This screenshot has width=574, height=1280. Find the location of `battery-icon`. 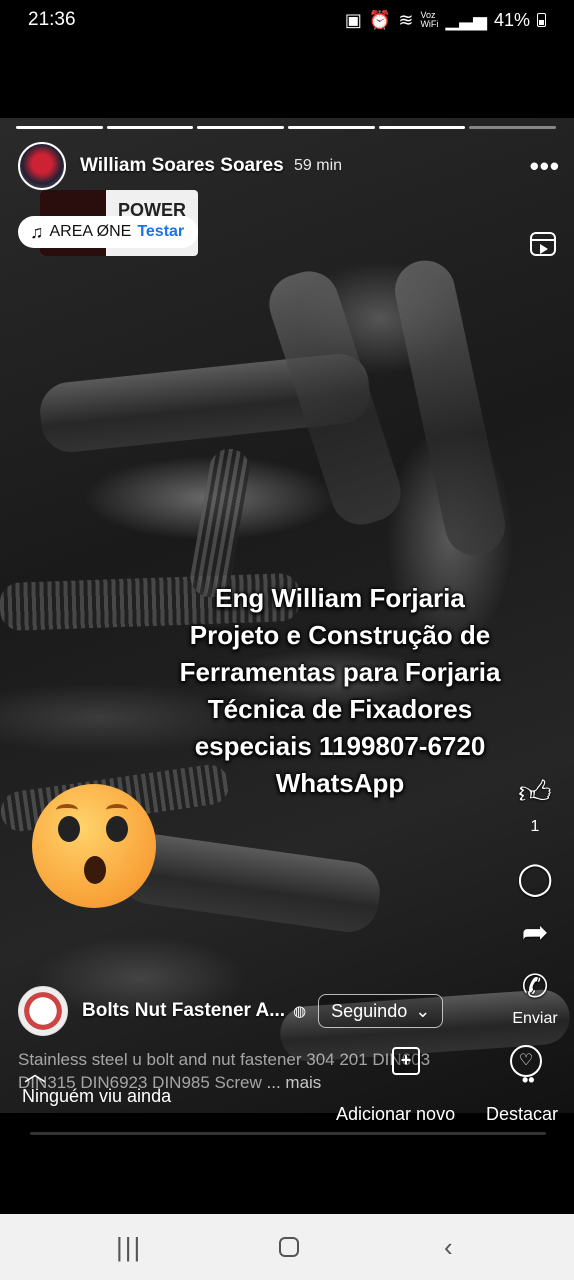

battery-icon is located at coordinates (541, 20).